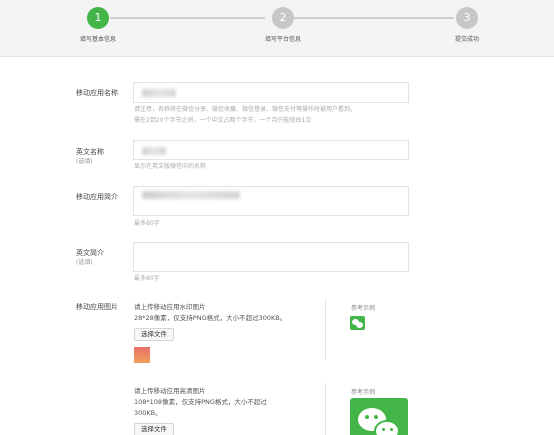  What do you see at coordinates (357, 323) in the screenshot?
I see `wechat-small-icon` at bounding box center [357, 323].